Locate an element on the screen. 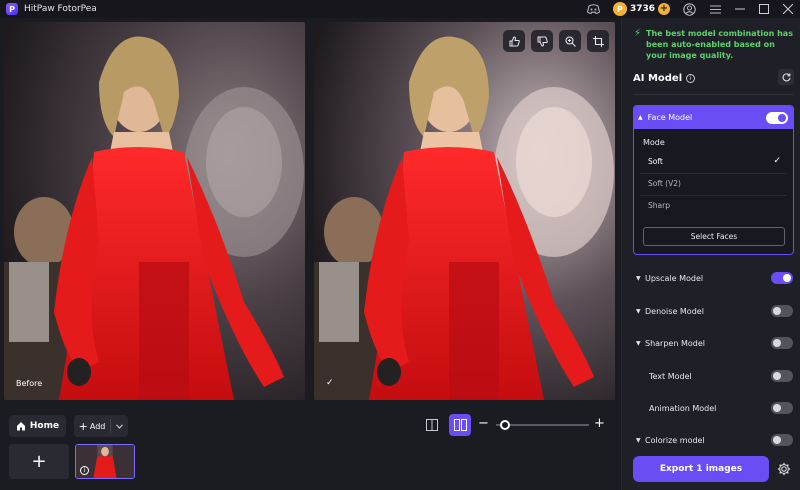 This screenshot has height=490, width=800. single-view-icon is located at coordinates (432, 425).